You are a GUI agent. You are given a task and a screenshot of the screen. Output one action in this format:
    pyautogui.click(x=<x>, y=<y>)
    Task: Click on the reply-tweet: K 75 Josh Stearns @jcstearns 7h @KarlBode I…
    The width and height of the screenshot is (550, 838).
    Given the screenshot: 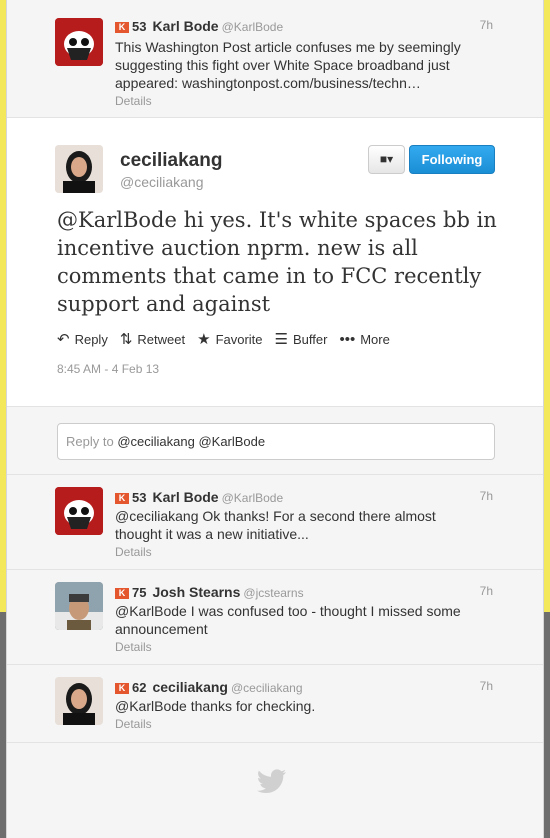 What is the action you would take?
    pyautogui.click(x=275, y=617)
    